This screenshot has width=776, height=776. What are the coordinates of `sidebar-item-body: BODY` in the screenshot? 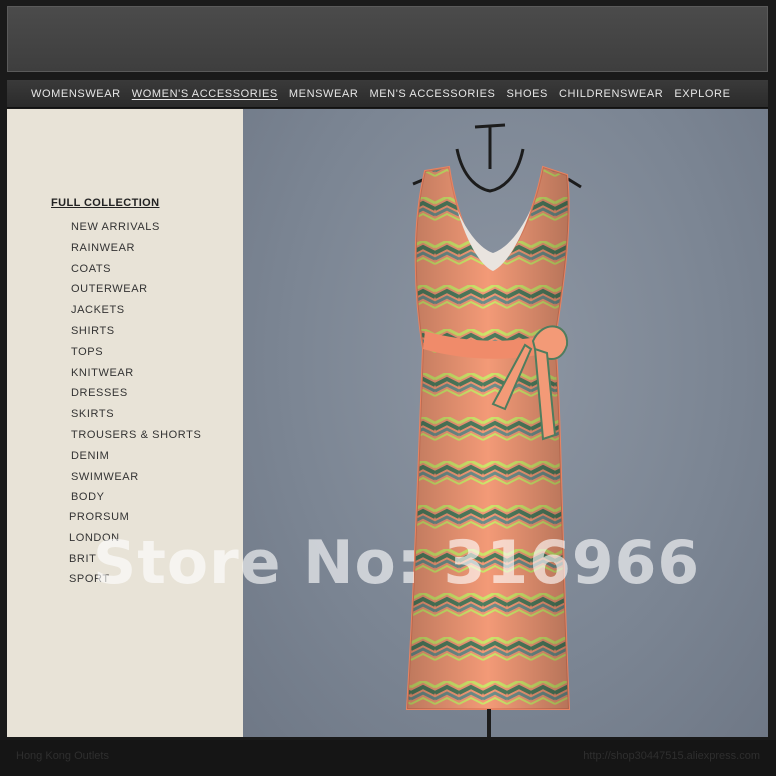 It's located at (126, 497).